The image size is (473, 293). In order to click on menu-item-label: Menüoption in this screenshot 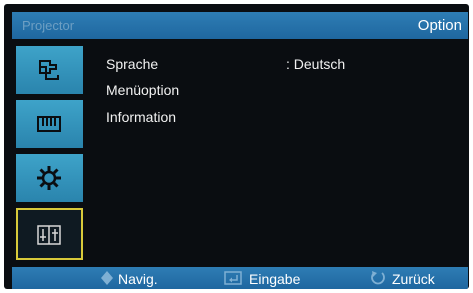, I will do `click(143, 90)`.